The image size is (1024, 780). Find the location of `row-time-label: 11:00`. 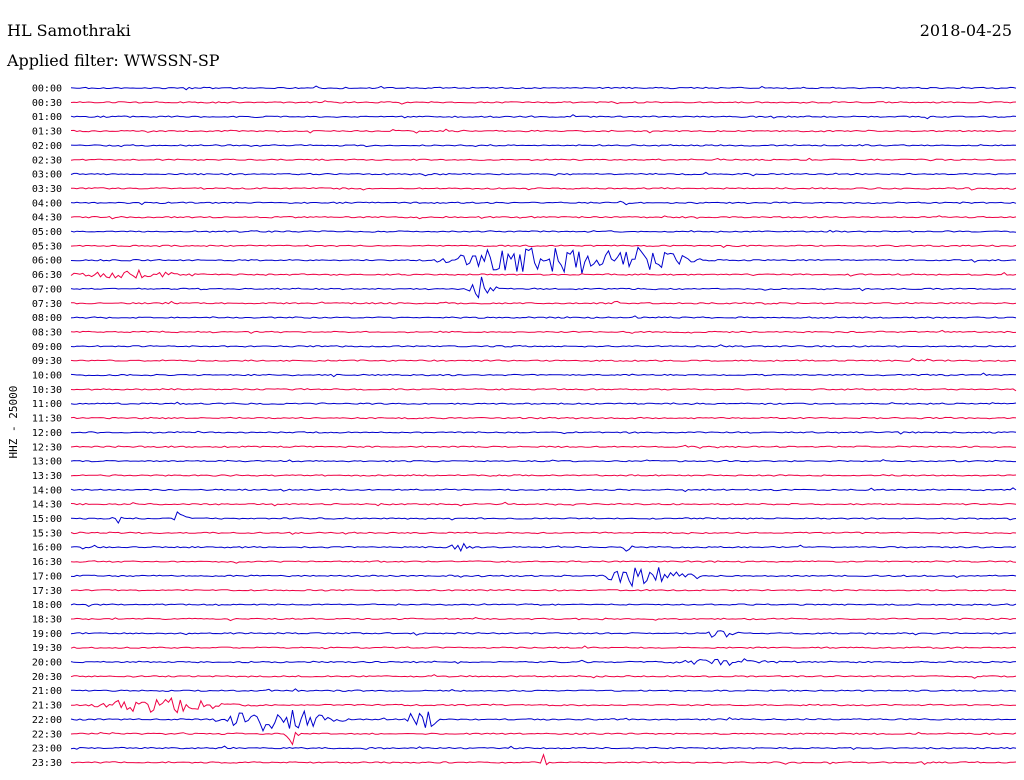

row-time-label: 11:00 is located at coordinates (47, 404).